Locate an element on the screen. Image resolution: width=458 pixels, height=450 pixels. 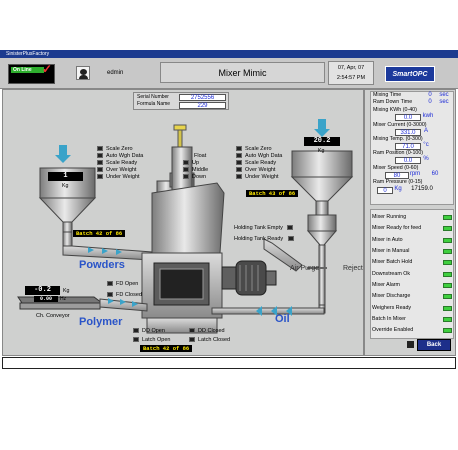
latch-closed: Latch Closed is located at coordinates (209, 340).